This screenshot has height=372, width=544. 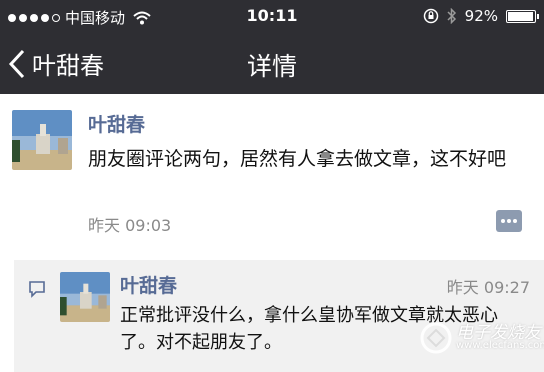 I want to click on post-content: 朋友圈评论两句，居然有人拿去做文章，这不好吧, so click(x=297, y=159).